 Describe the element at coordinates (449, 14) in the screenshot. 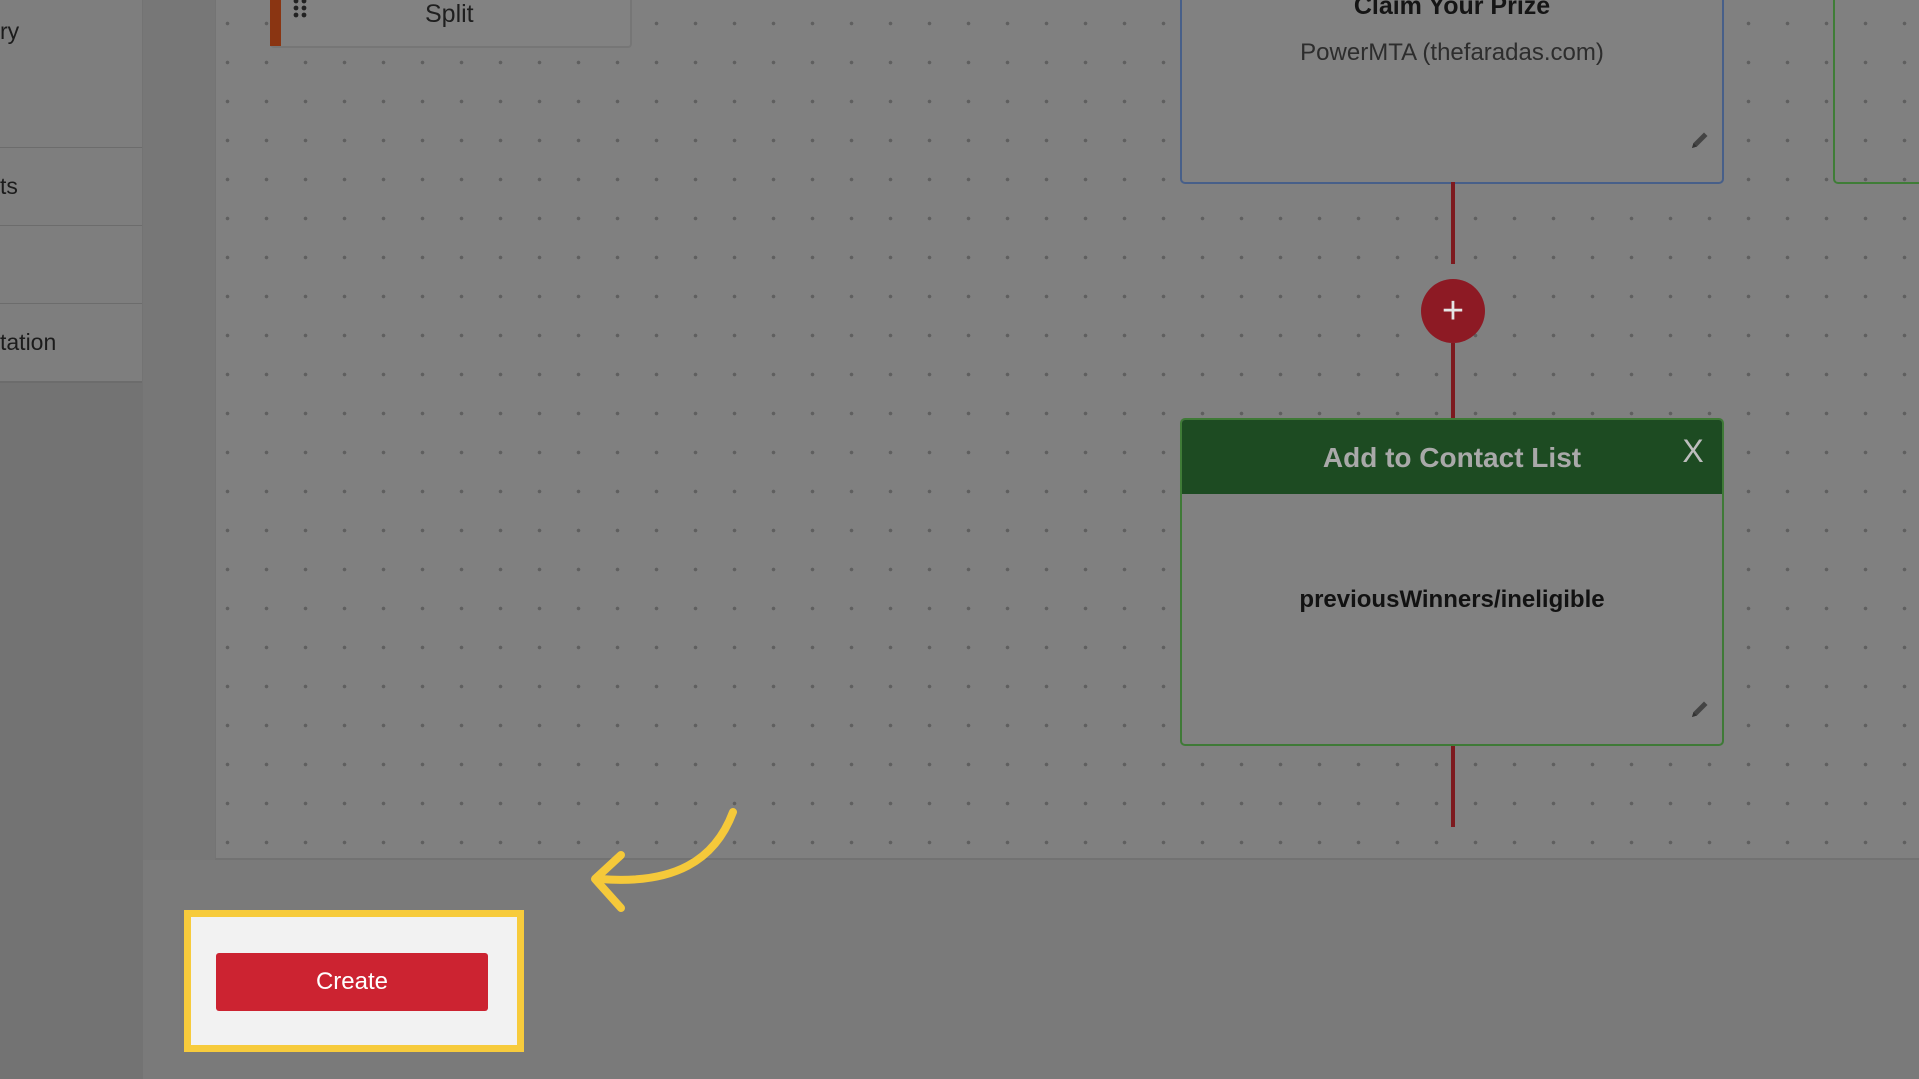

I see `split-node-label: Split` at that location.